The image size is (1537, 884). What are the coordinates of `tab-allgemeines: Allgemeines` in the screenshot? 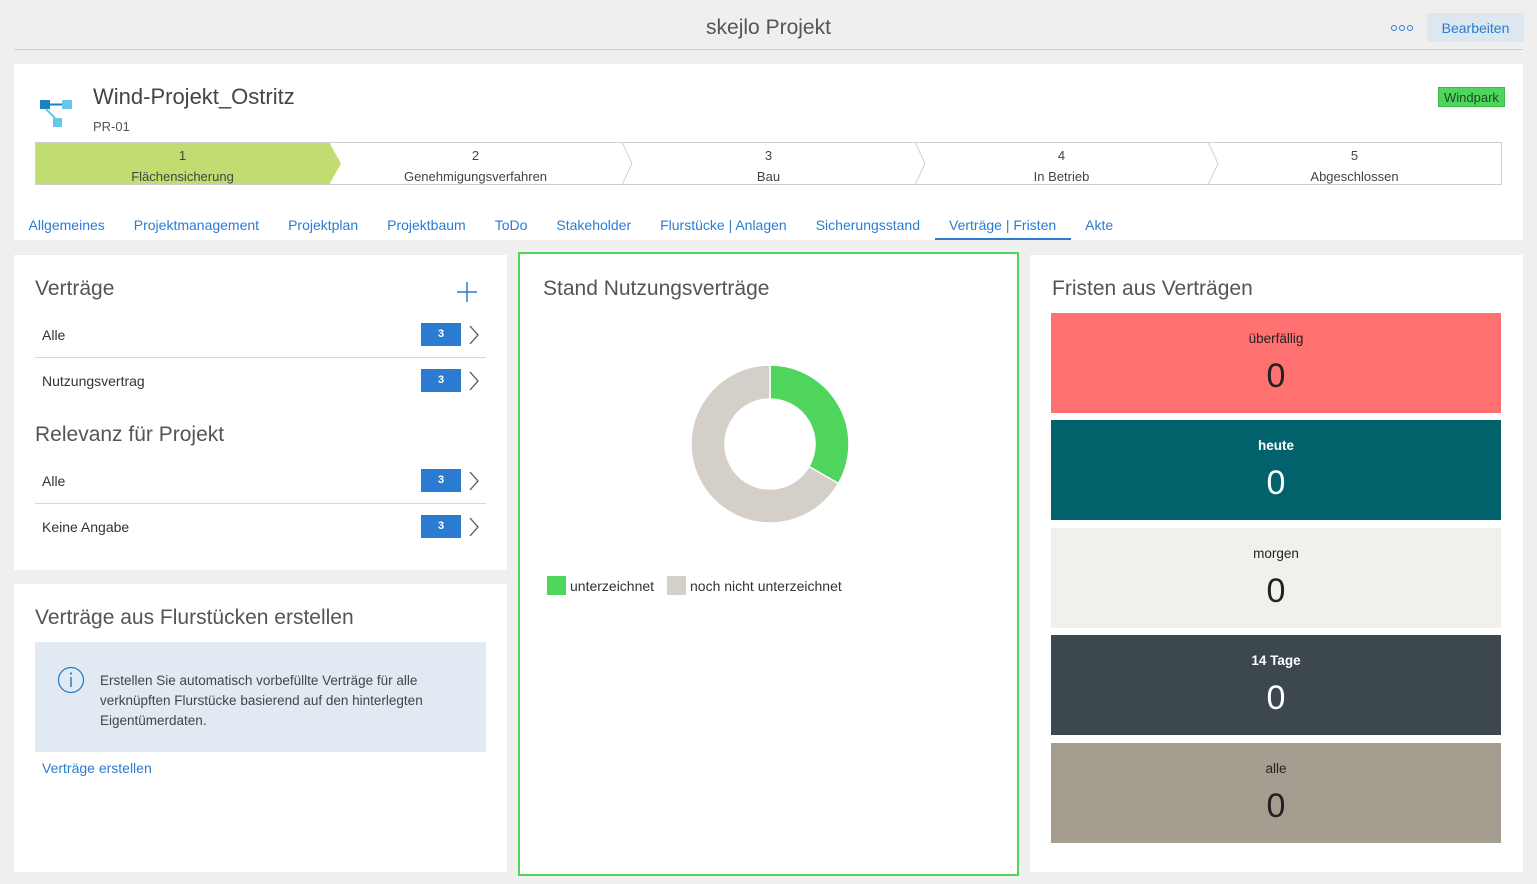 It's located at (66, 226).